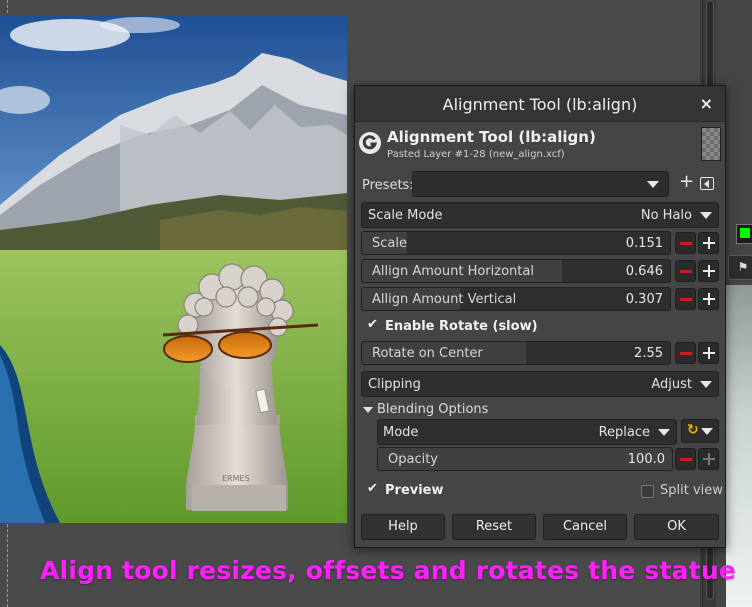  What do you see at coordinates (388, 185) in the screenshot?
I see `presets-label: Presets:` at bounding box center [388, 185].